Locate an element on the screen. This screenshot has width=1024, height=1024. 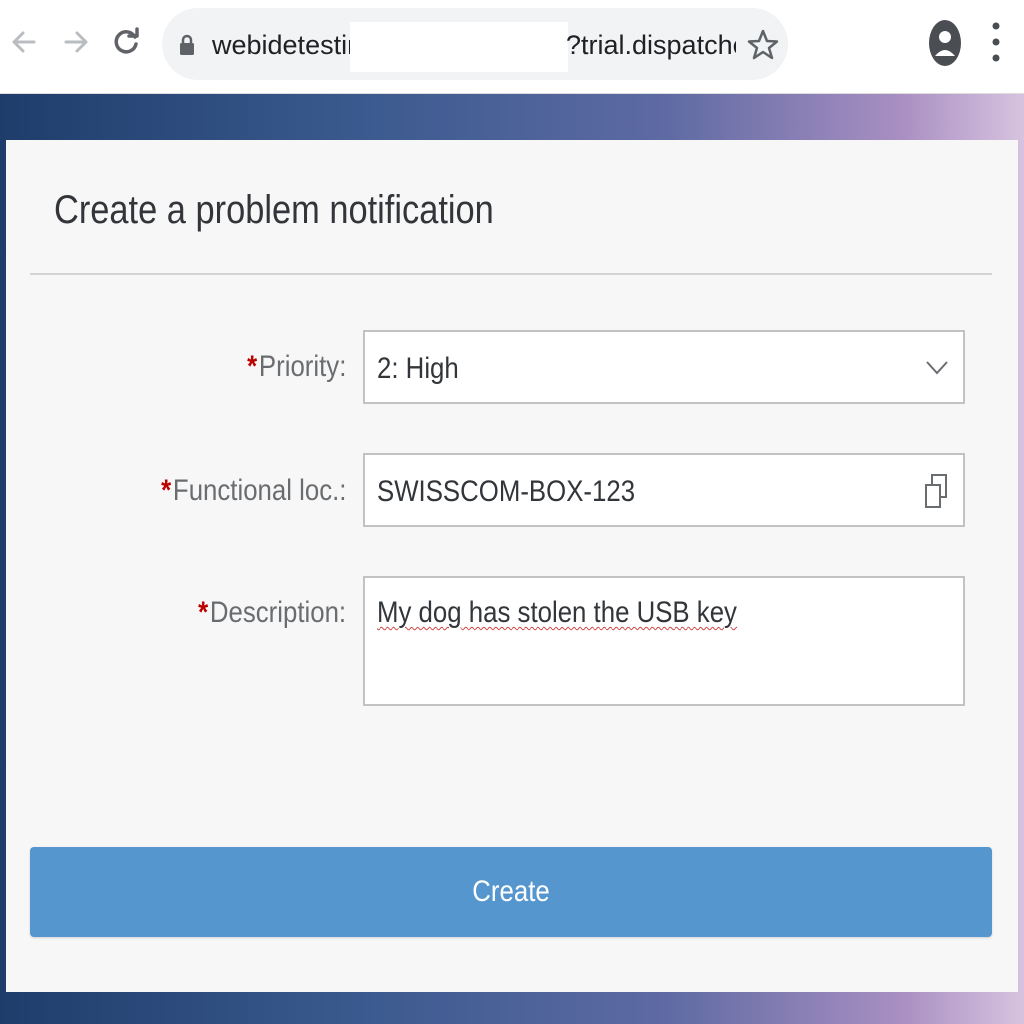
arrow-right-icon is located at coordinates (76, 42).